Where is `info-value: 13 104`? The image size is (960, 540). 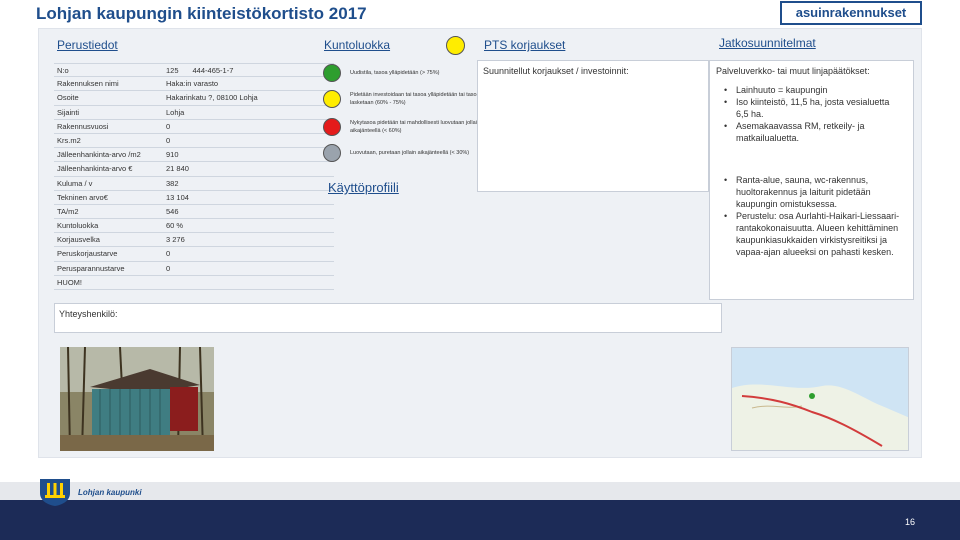
info-value: 13 104 is located at coordinates (177, 197).